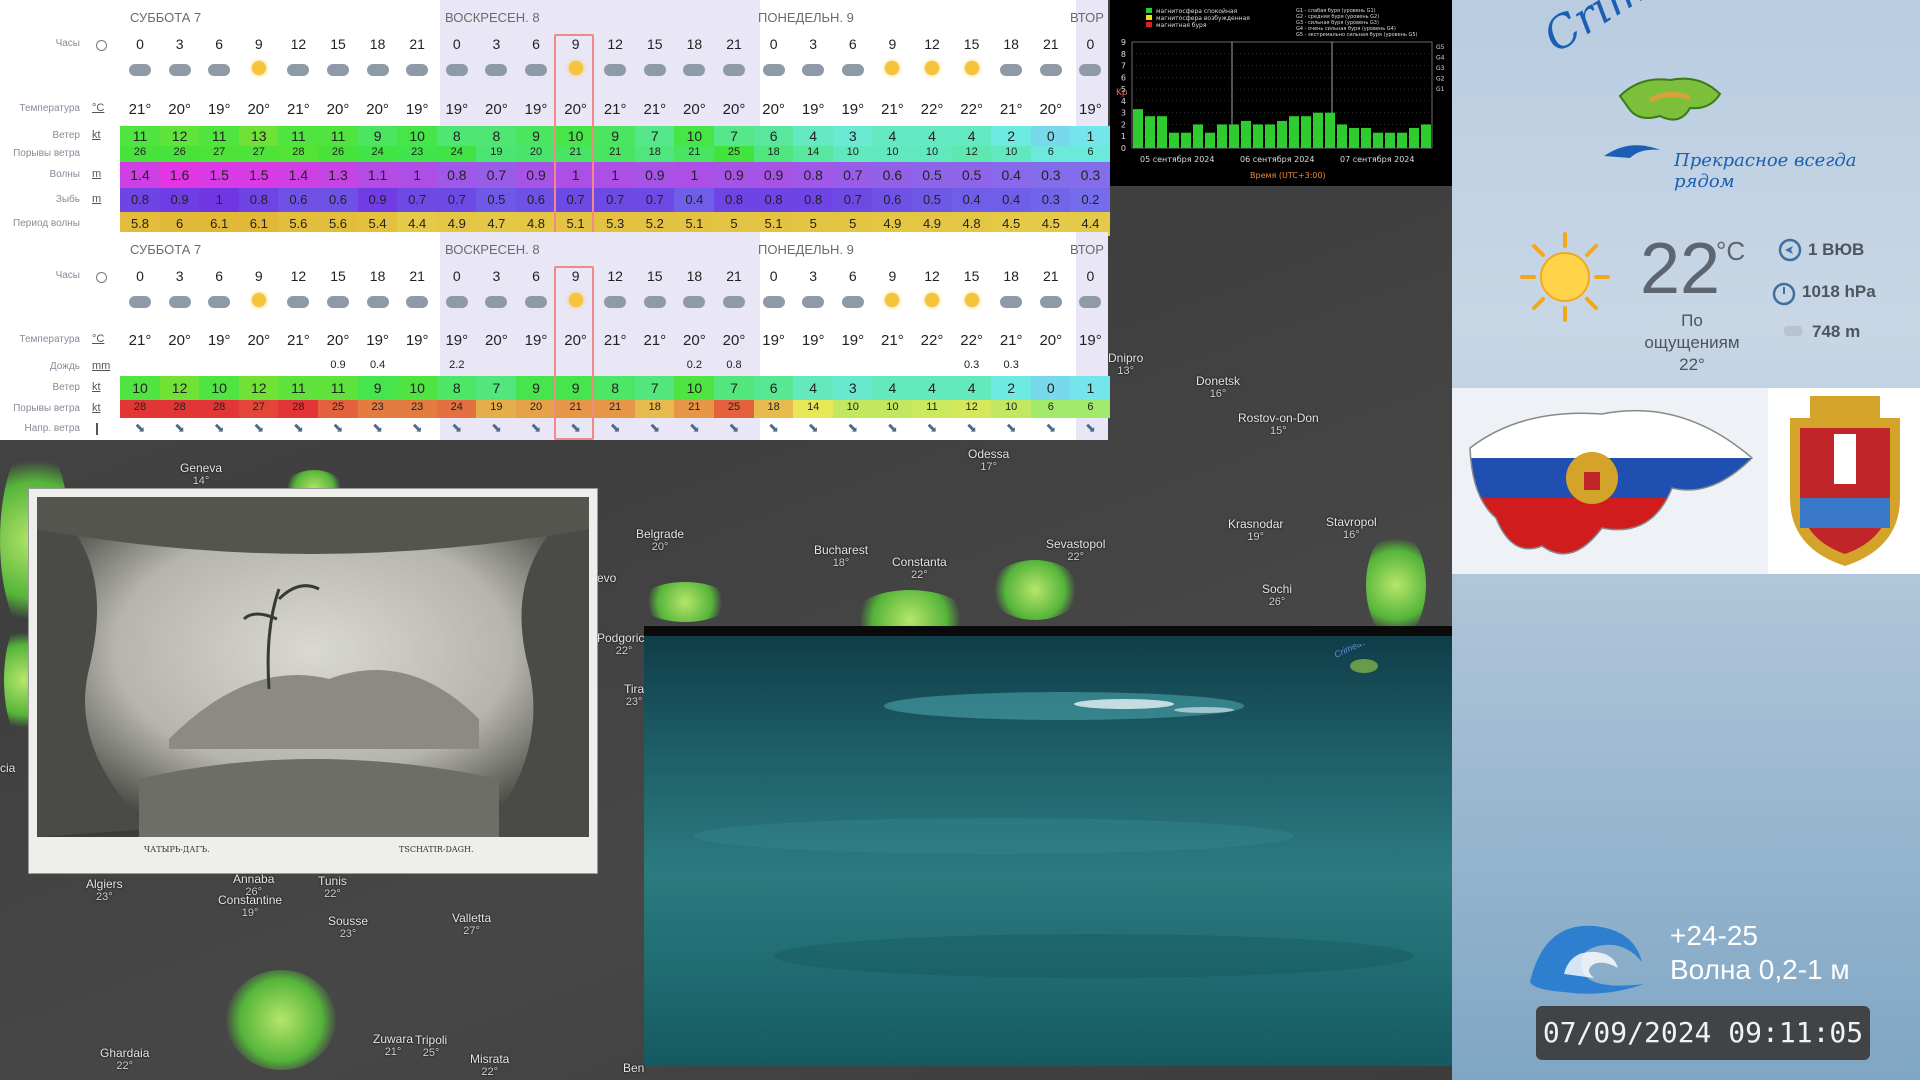 The width and height of the screenshot is (1920, 1080). I want to click on gusts-value: 14, so click(813, 152).